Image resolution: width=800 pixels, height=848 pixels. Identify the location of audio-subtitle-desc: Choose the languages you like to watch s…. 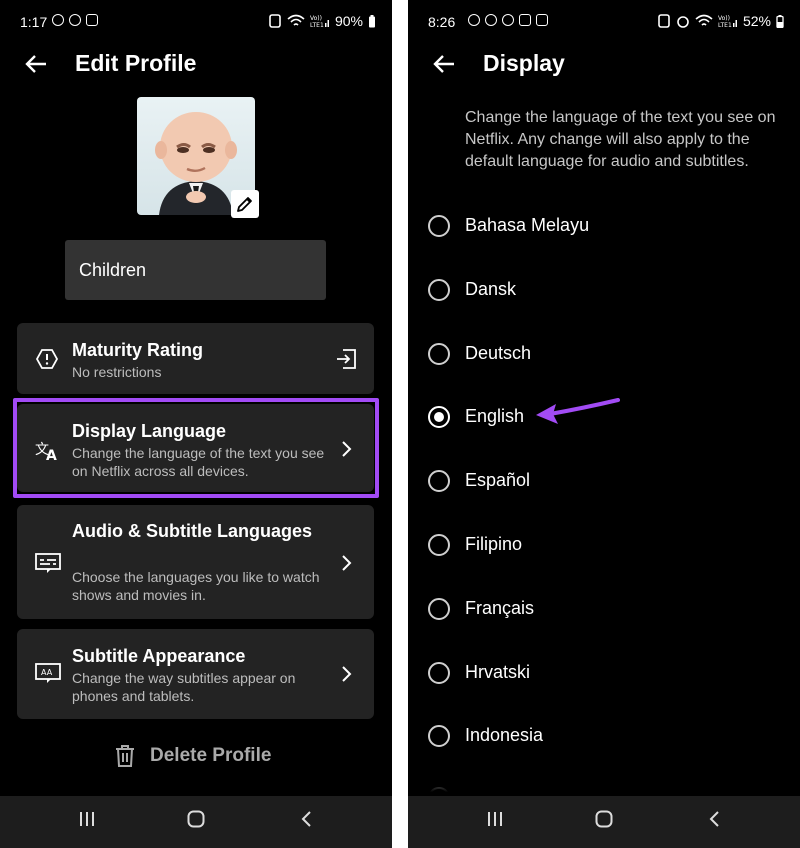
(196, 586).